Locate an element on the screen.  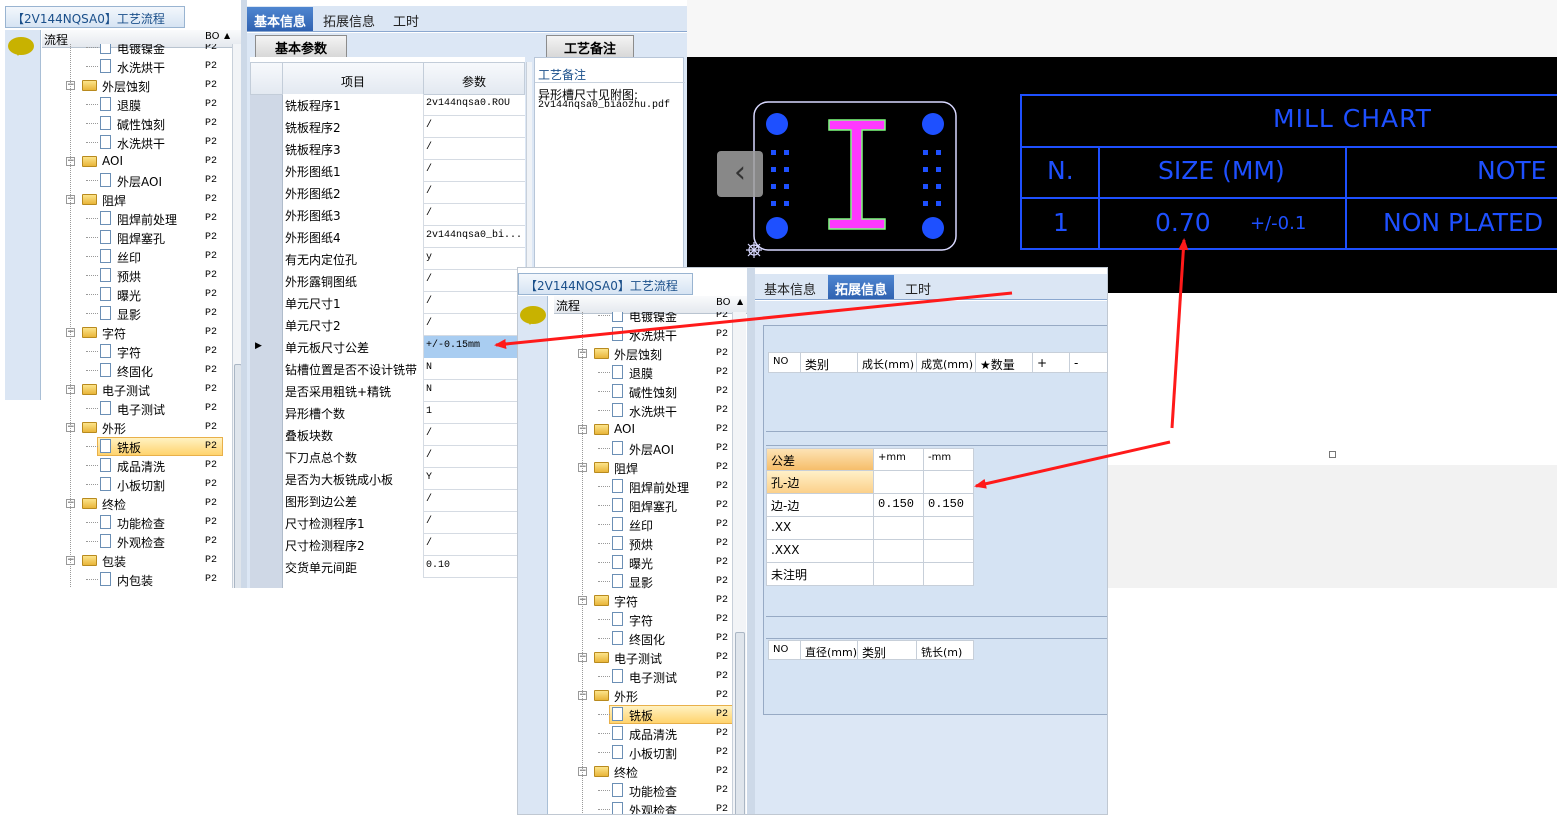
param-row: 外形露铜图纸 / is located at coordinates (404, 281).